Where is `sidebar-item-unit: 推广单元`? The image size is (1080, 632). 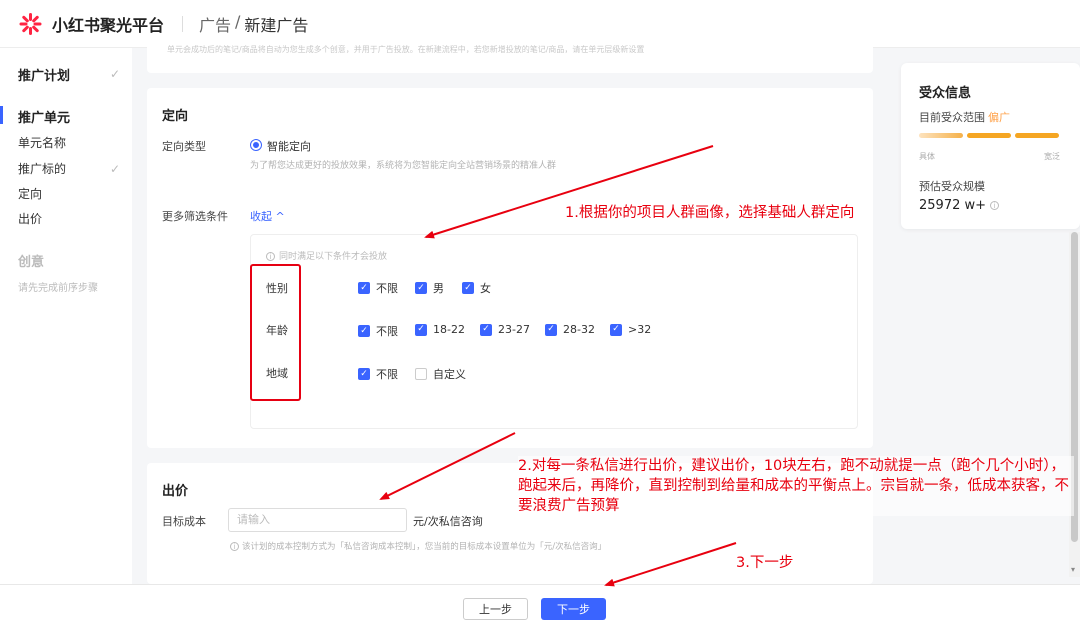
sidebar-item-unit: 推广单元 is located at coordinates (44, 116).